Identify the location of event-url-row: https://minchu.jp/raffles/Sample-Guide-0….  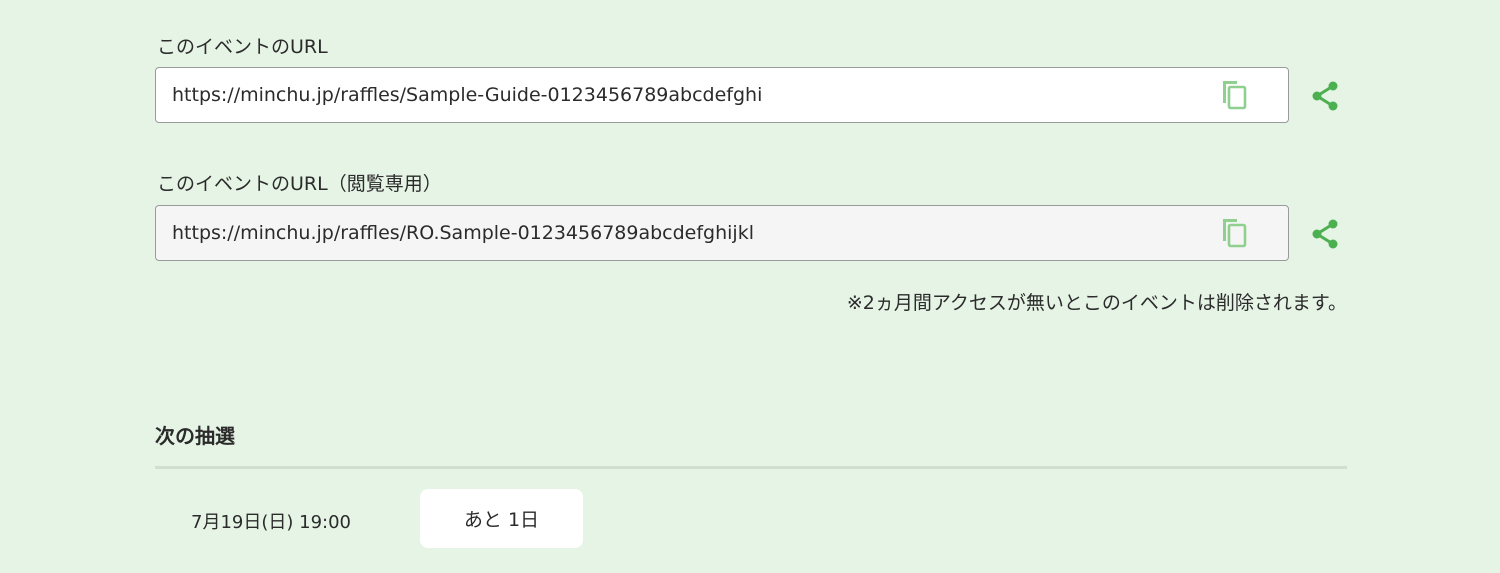
(751, 96).